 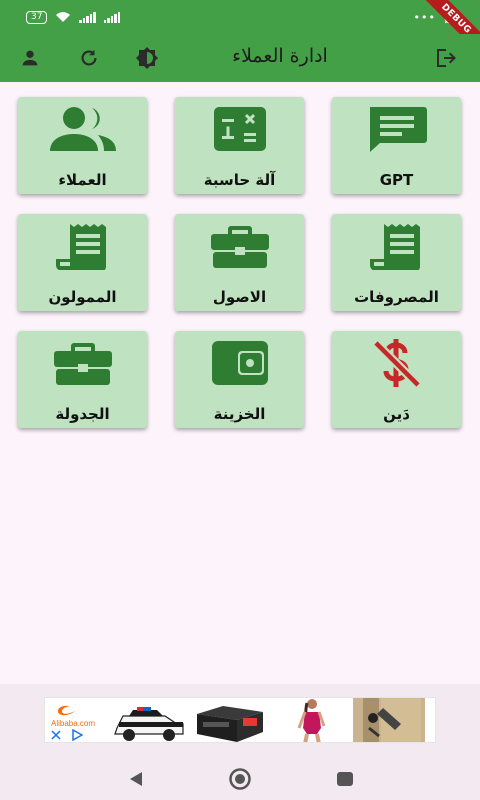 I want to click on home-icon, so click(x=240, y=779).